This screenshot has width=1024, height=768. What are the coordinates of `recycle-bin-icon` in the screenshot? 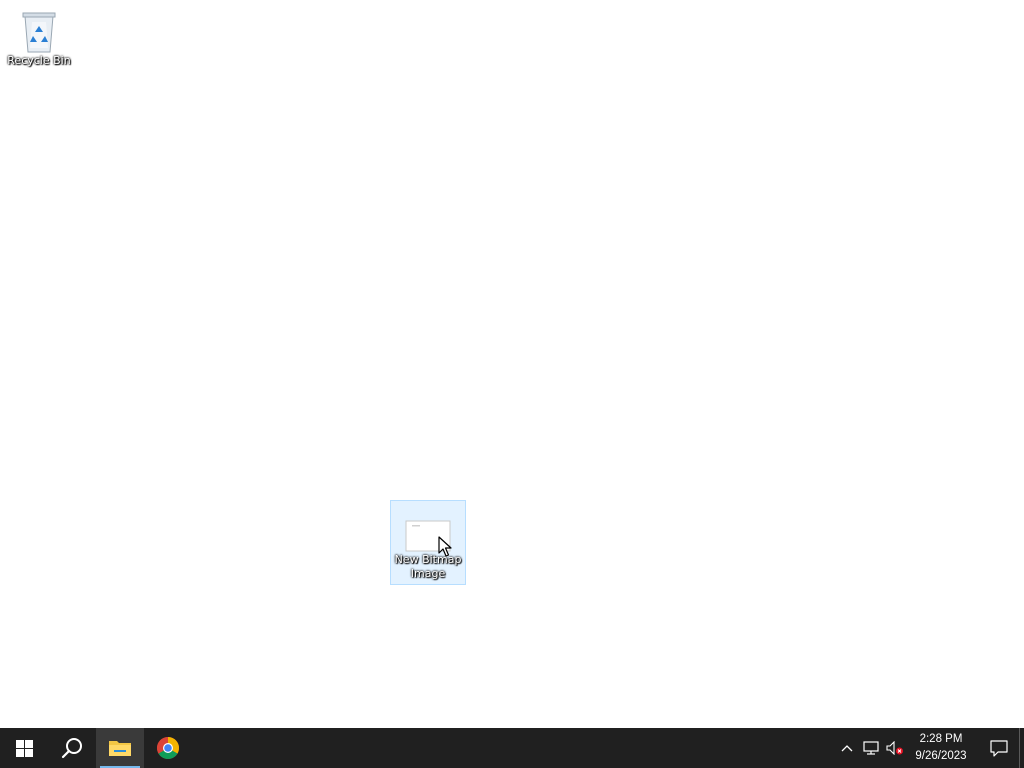 It's located at (39, 32).